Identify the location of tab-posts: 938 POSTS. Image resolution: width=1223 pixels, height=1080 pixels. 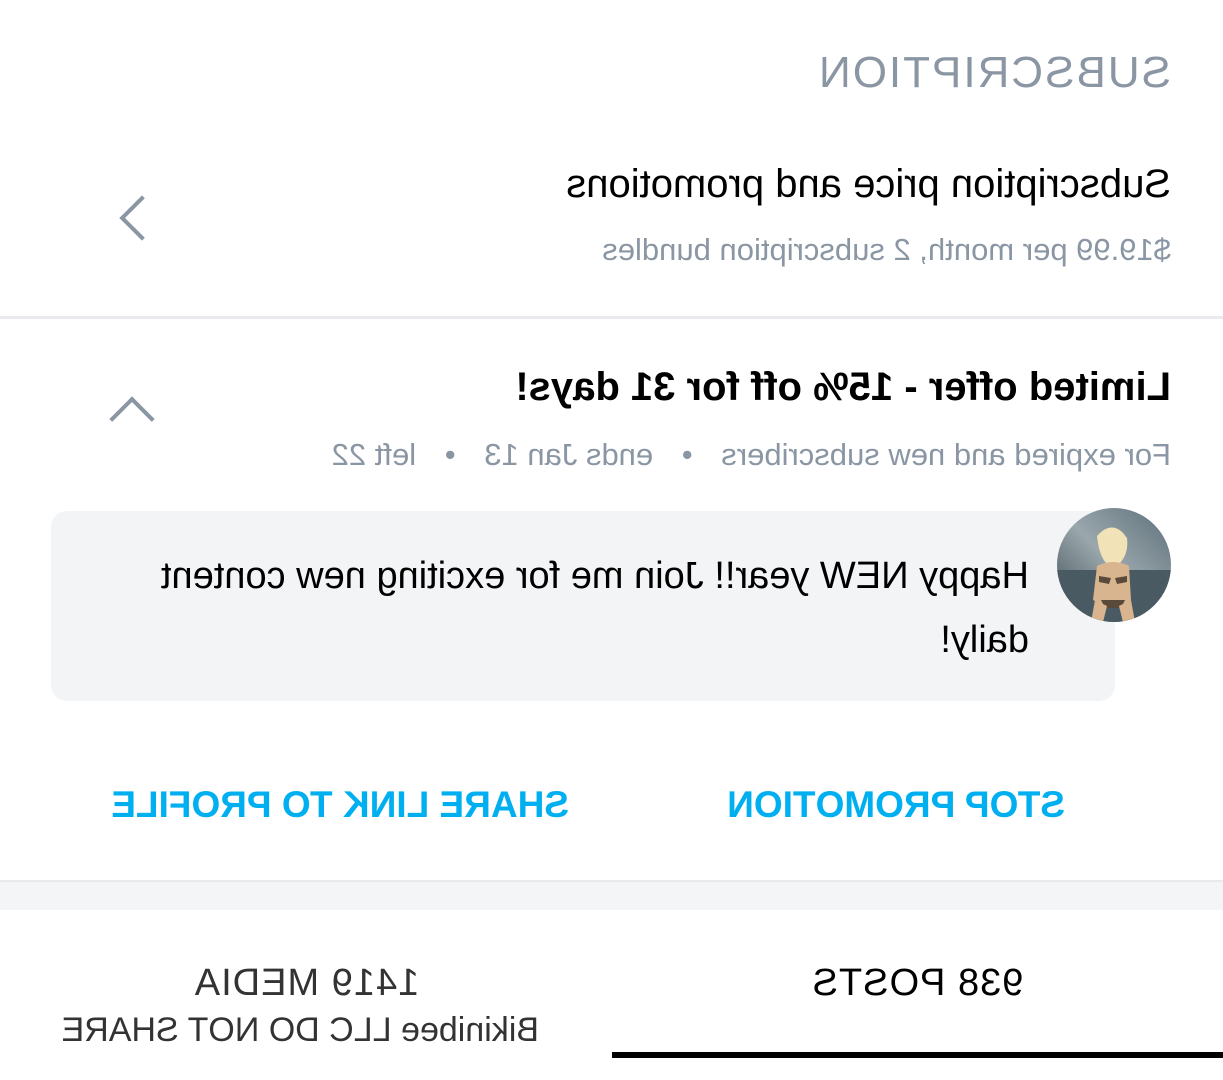
(917, 983).